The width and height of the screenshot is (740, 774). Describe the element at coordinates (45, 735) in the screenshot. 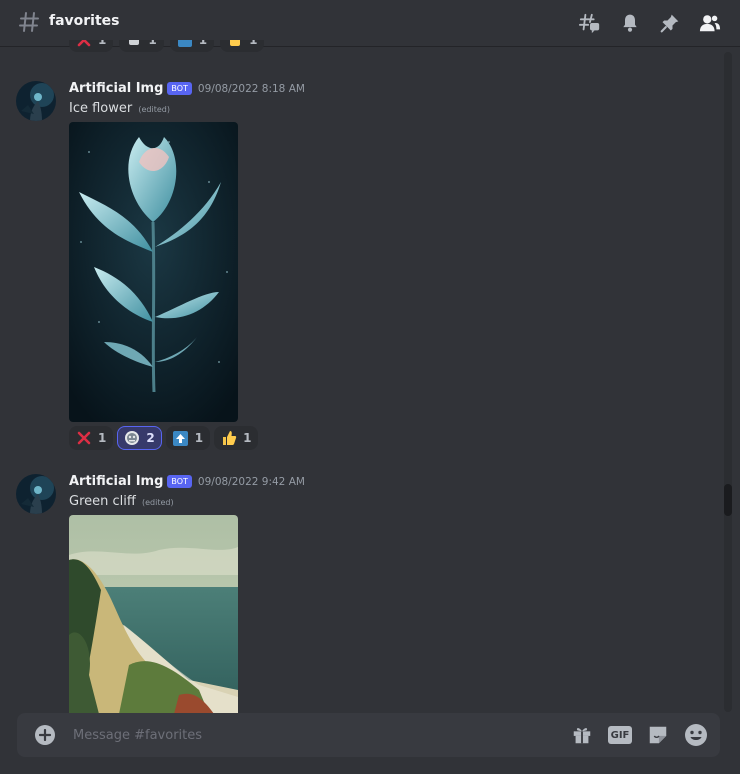

I see `add-attachment-icon` at that location.